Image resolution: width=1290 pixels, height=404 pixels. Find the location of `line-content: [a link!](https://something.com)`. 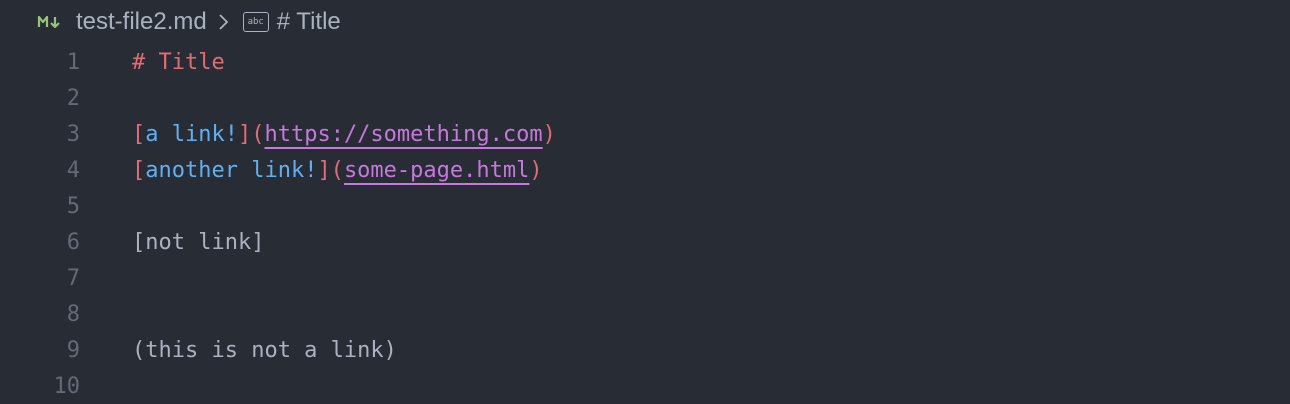

line-content: [a link!](https://something.com) is located at coordinates (344, 134).